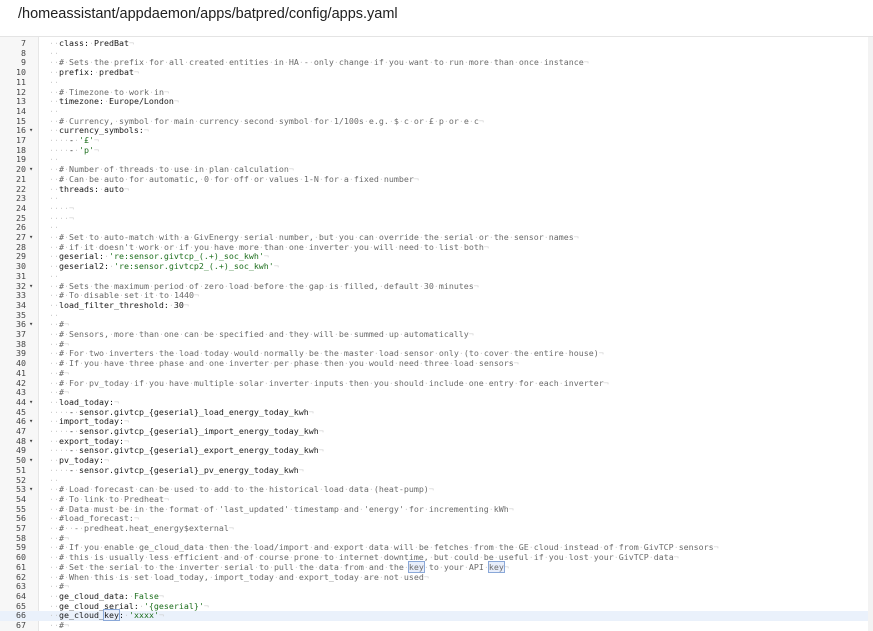  I want to click on editor-scrollbar, so click(870, 334).